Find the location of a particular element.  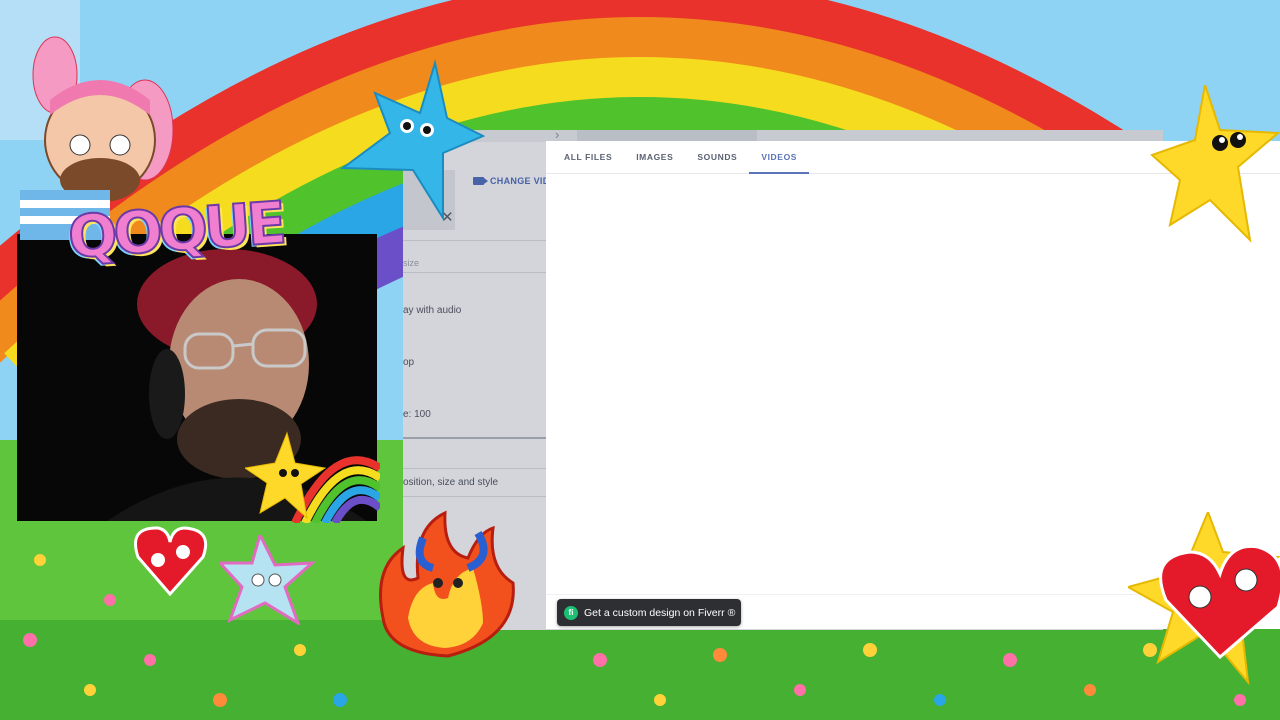

tab-videos: VIDEOS is located at coordinates (779, 157).